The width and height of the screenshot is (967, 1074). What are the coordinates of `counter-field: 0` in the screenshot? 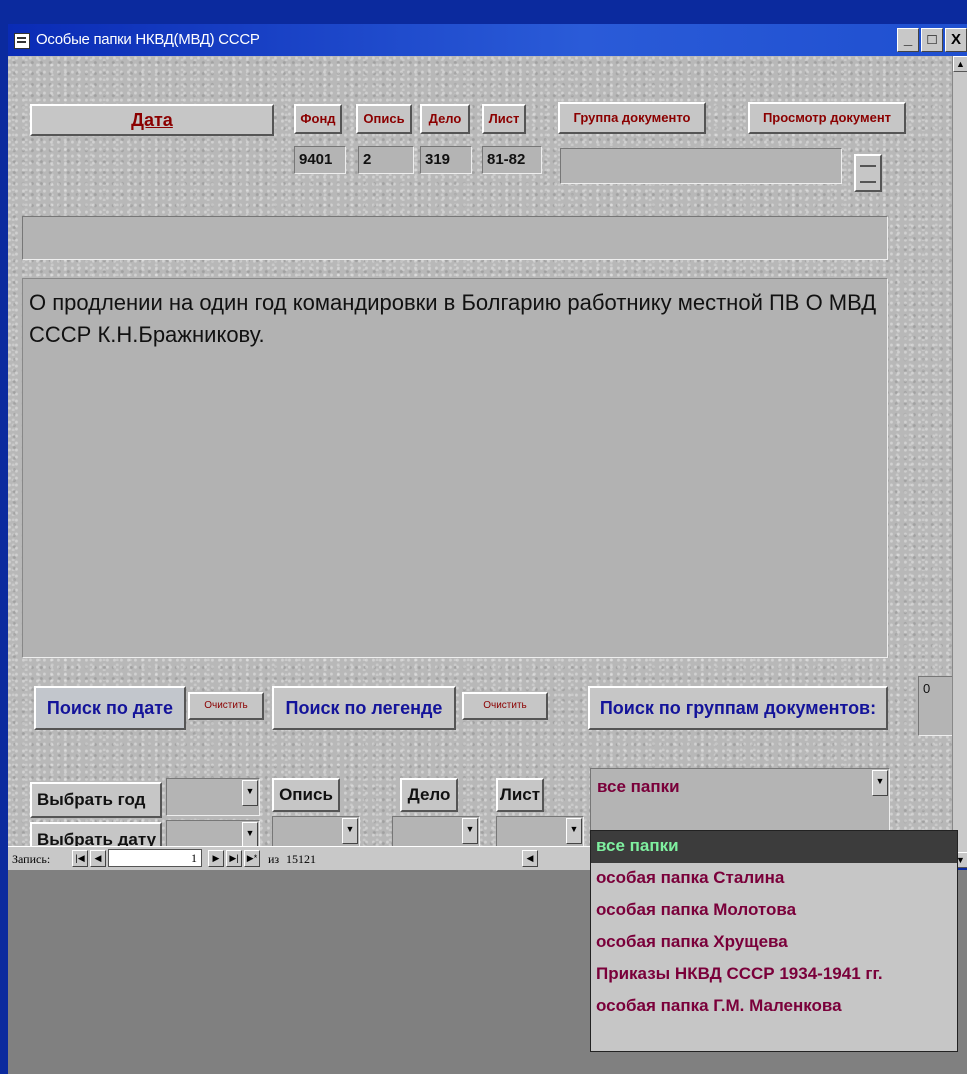 It's located at (936, 706).